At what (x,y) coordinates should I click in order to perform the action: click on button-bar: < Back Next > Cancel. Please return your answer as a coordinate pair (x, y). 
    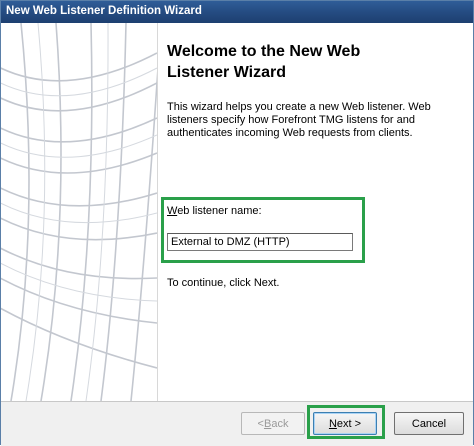
    Looking at the image, I should click on (237, 423).